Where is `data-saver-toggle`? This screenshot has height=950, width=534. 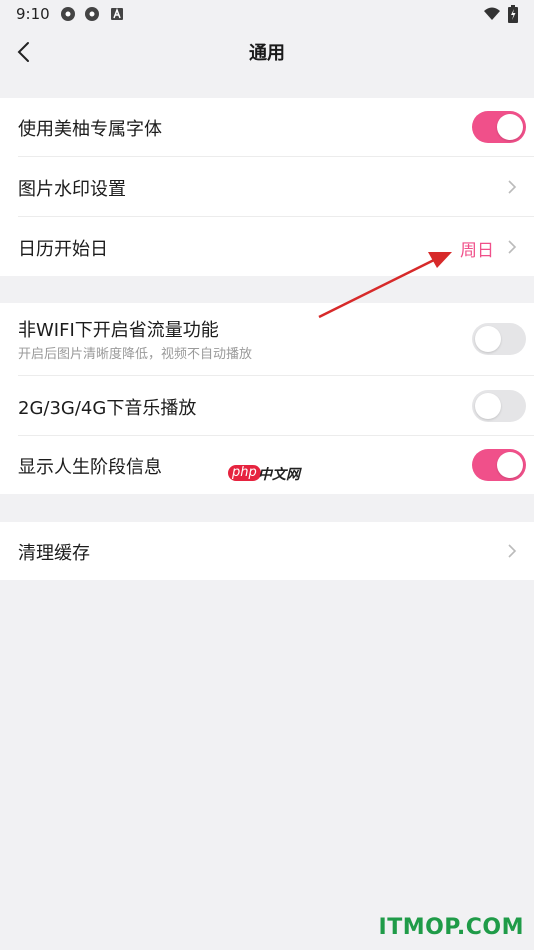 data-saver-toggle is located at coordinates (499, 339).